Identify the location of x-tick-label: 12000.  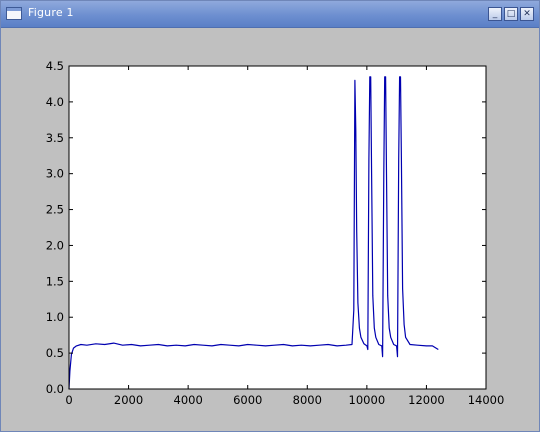
(426, 400).